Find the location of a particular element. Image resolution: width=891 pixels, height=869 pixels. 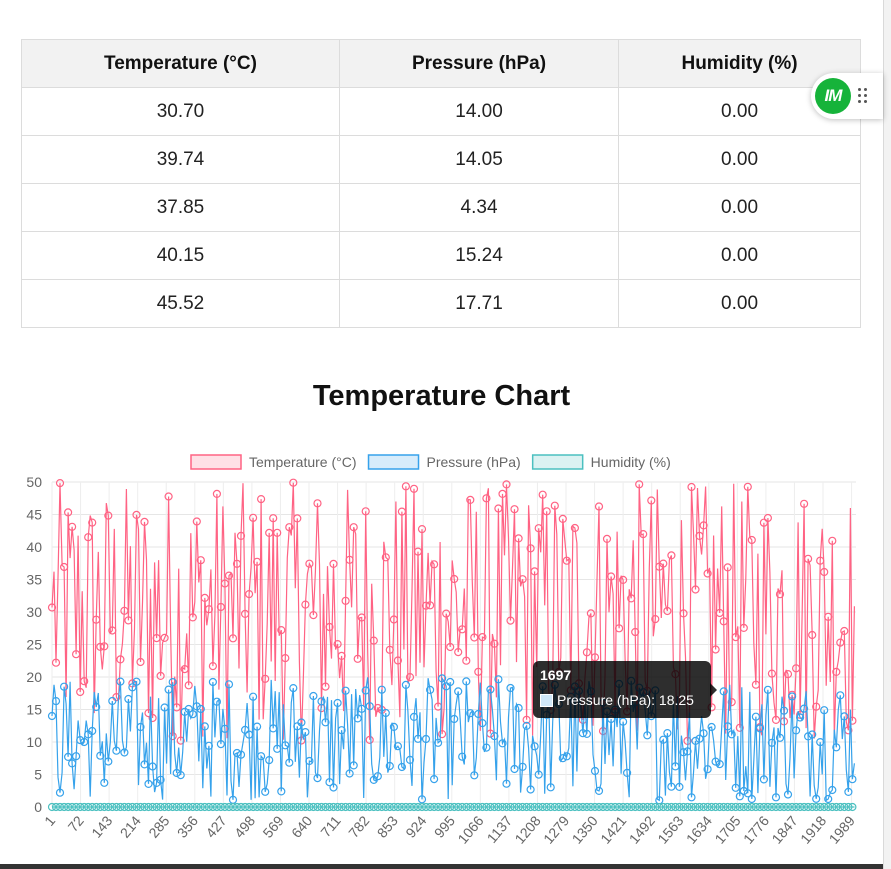

x-tick-label: 1776 is located at coordinates (756, 829).